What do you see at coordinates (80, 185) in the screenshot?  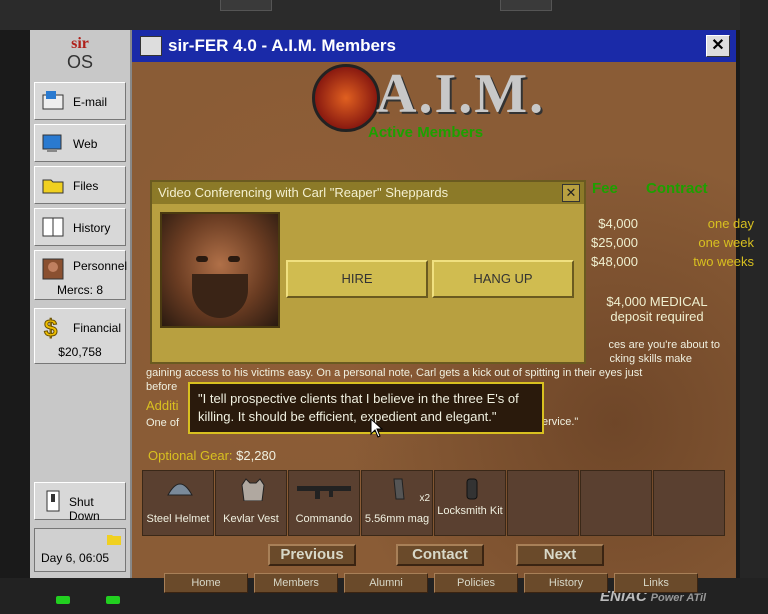 I see `sidebar-item-files: Files` at bounding box center [80, 185].